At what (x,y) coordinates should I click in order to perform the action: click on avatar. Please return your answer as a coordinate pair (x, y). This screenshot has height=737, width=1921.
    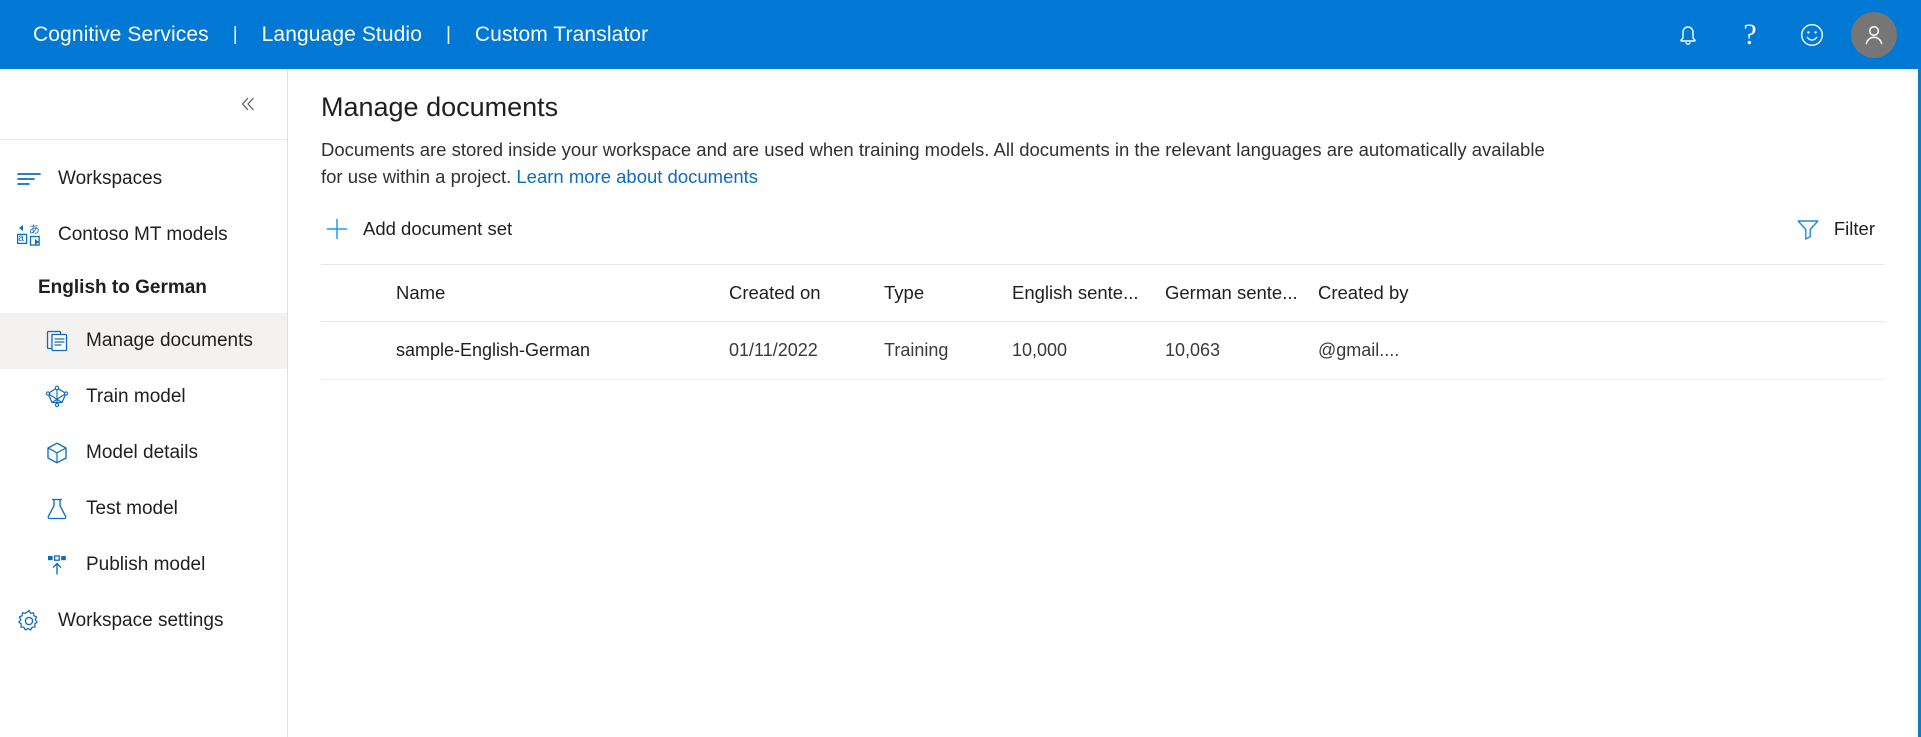
    Looking at the image, I should click on (1874, 34).